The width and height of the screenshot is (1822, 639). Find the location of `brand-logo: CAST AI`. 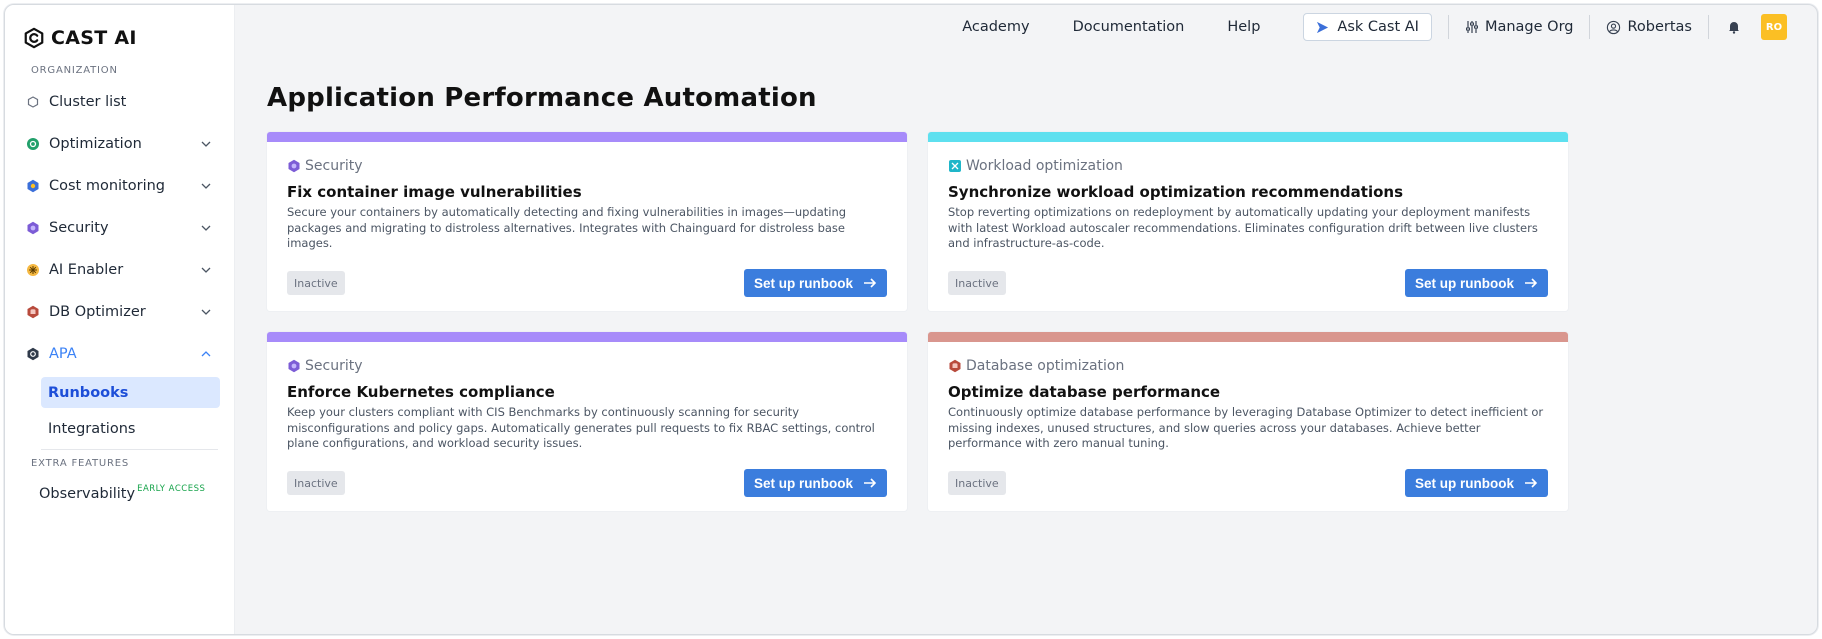

brand-logo: CAST AI is located at coordinates (119, 38).